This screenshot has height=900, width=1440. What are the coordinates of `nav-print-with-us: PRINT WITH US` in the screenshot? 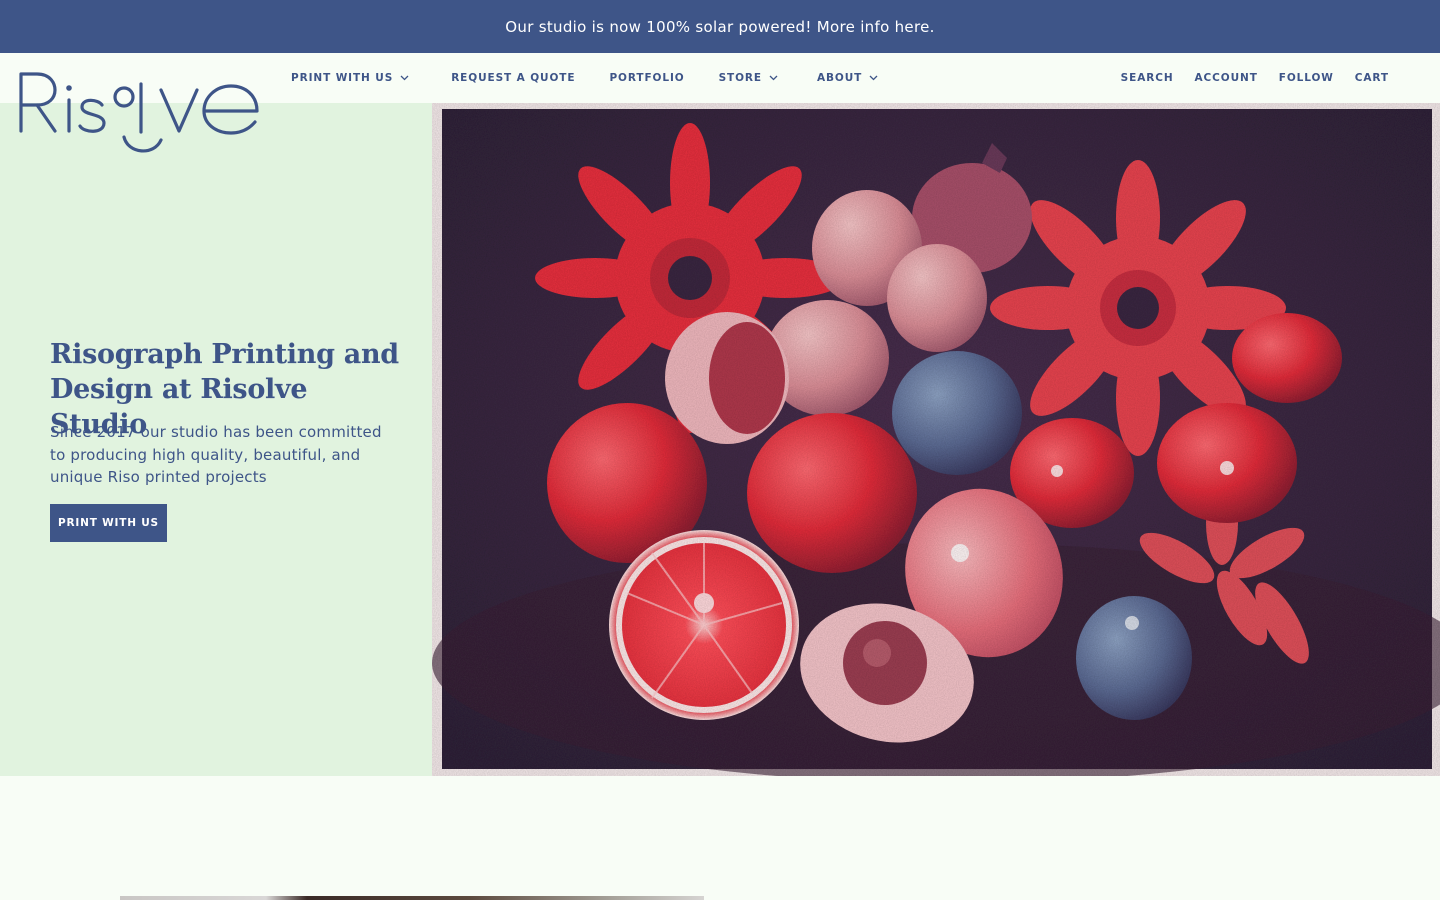 It's located at (350, 78).